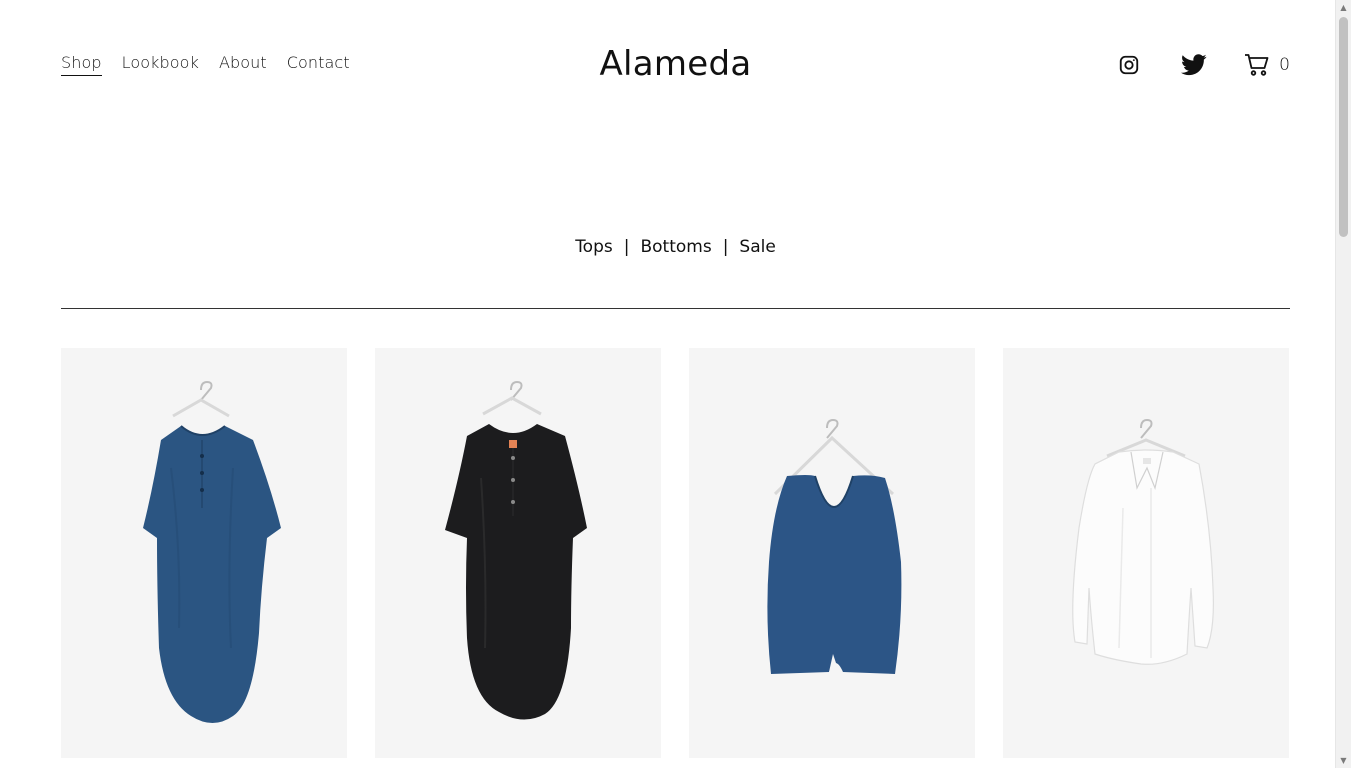 The height and width of the screenshot is (768, 1366). Describe the element at coordinates (205, 64) in the screenshot. I see `main-nav: Shop Lookbook About Contact` at that location.